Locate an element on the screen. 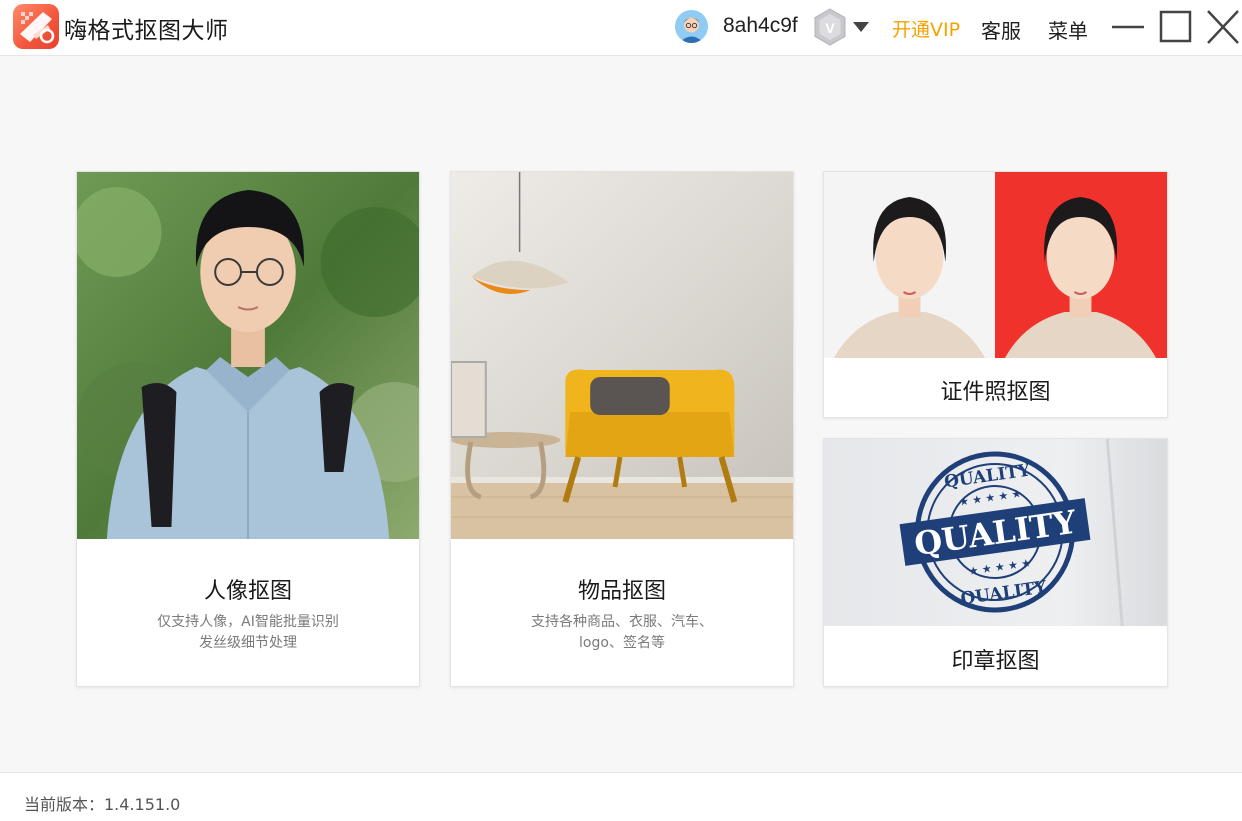 This screenshot has width=1242, height=821. title-bar: 嗨格式抠图大师 8ah4c9f V 开通VIP 客服 菜单 is located at coordinates (621, 28).